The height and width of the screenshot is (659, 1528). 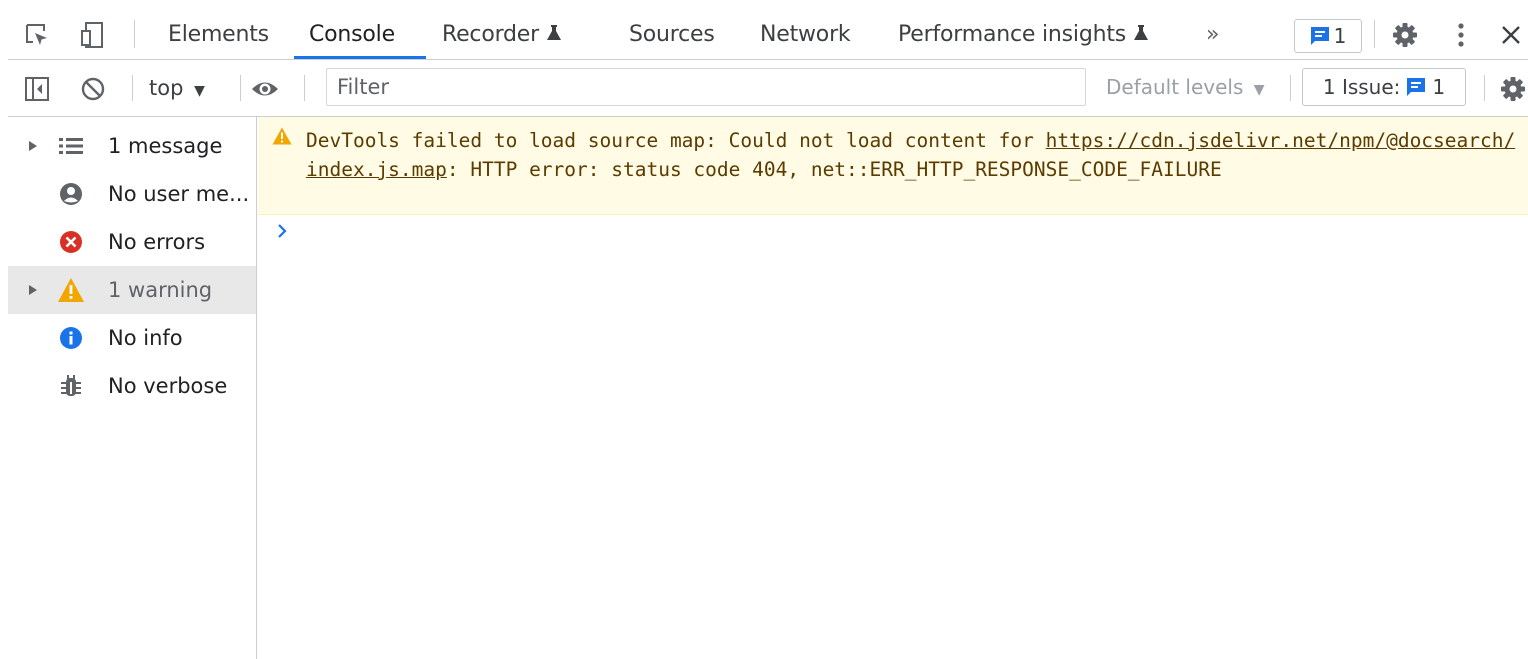 What do you see at coordinates (157, 242) in the screenshot?
I see `sidebar-item-label: No errors` at bounding box center [157, 242].